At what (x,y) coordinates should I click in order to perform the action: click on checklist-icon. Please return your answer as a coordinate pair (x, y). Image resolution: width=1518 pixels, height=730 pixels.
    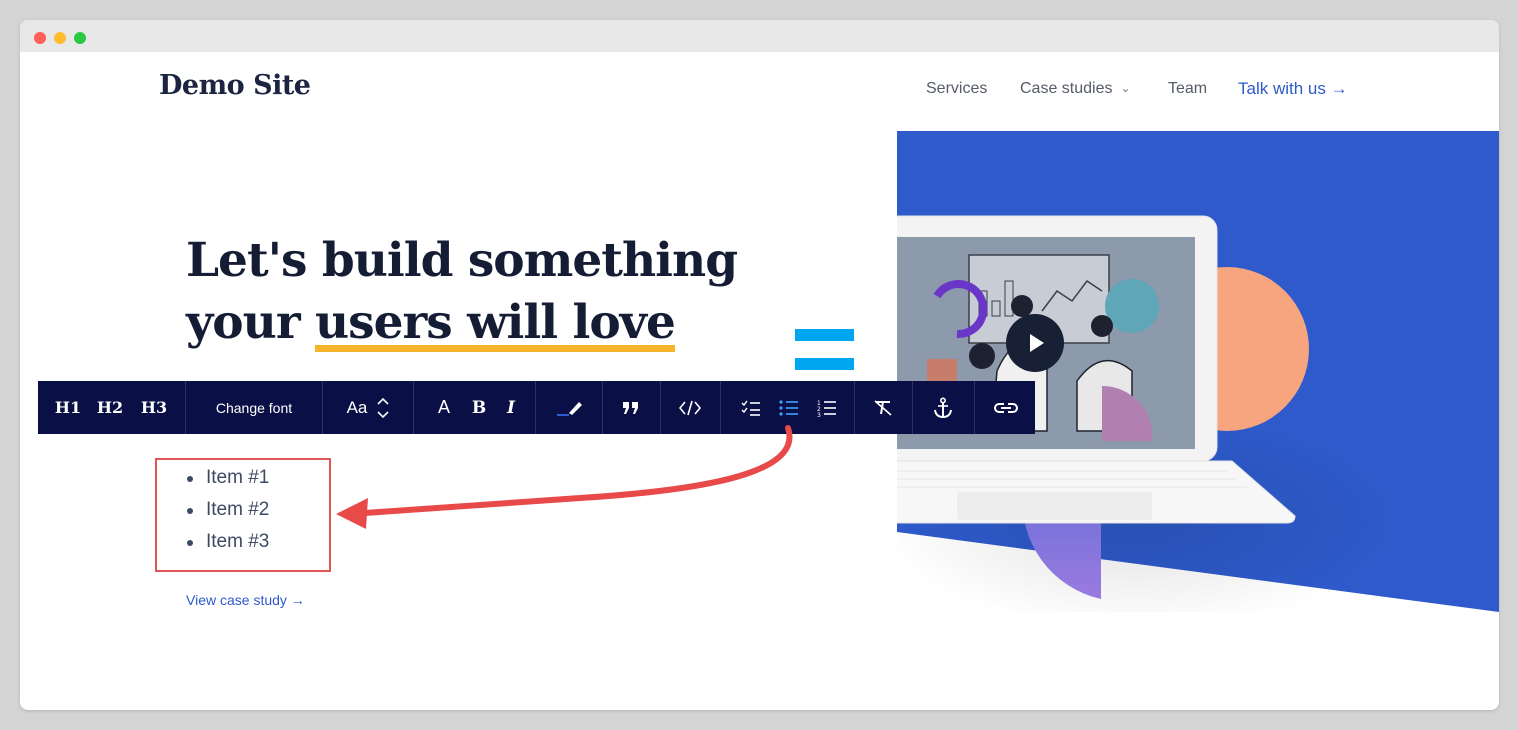
    Looking at the image, I should click on (751, 408).